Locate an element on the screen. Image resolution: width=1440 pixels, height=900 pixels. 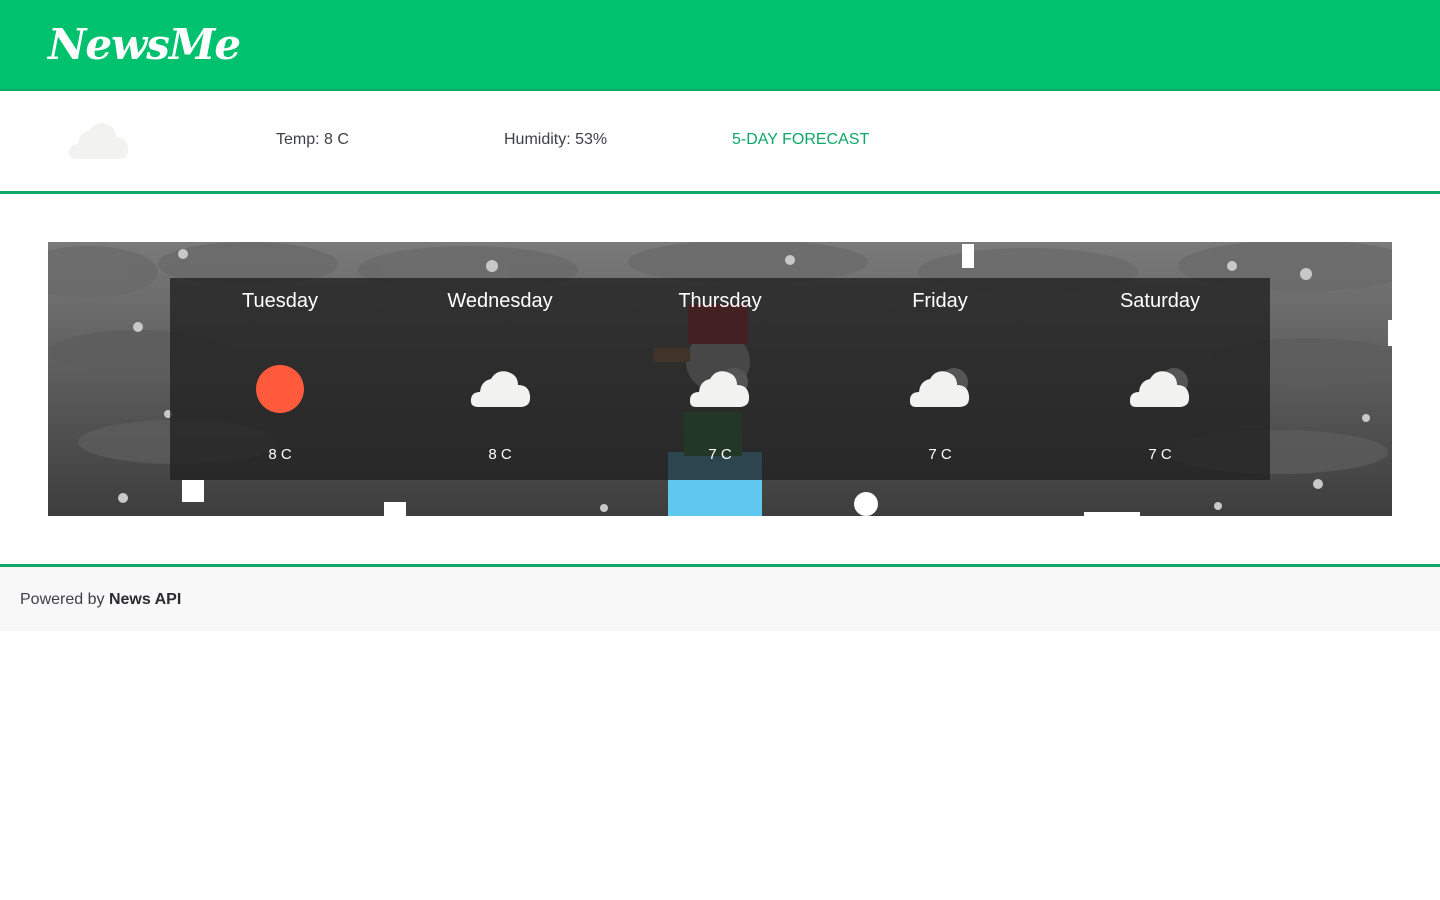
current-humidity: Humidity: 53% is located at coordinates (556, 139).